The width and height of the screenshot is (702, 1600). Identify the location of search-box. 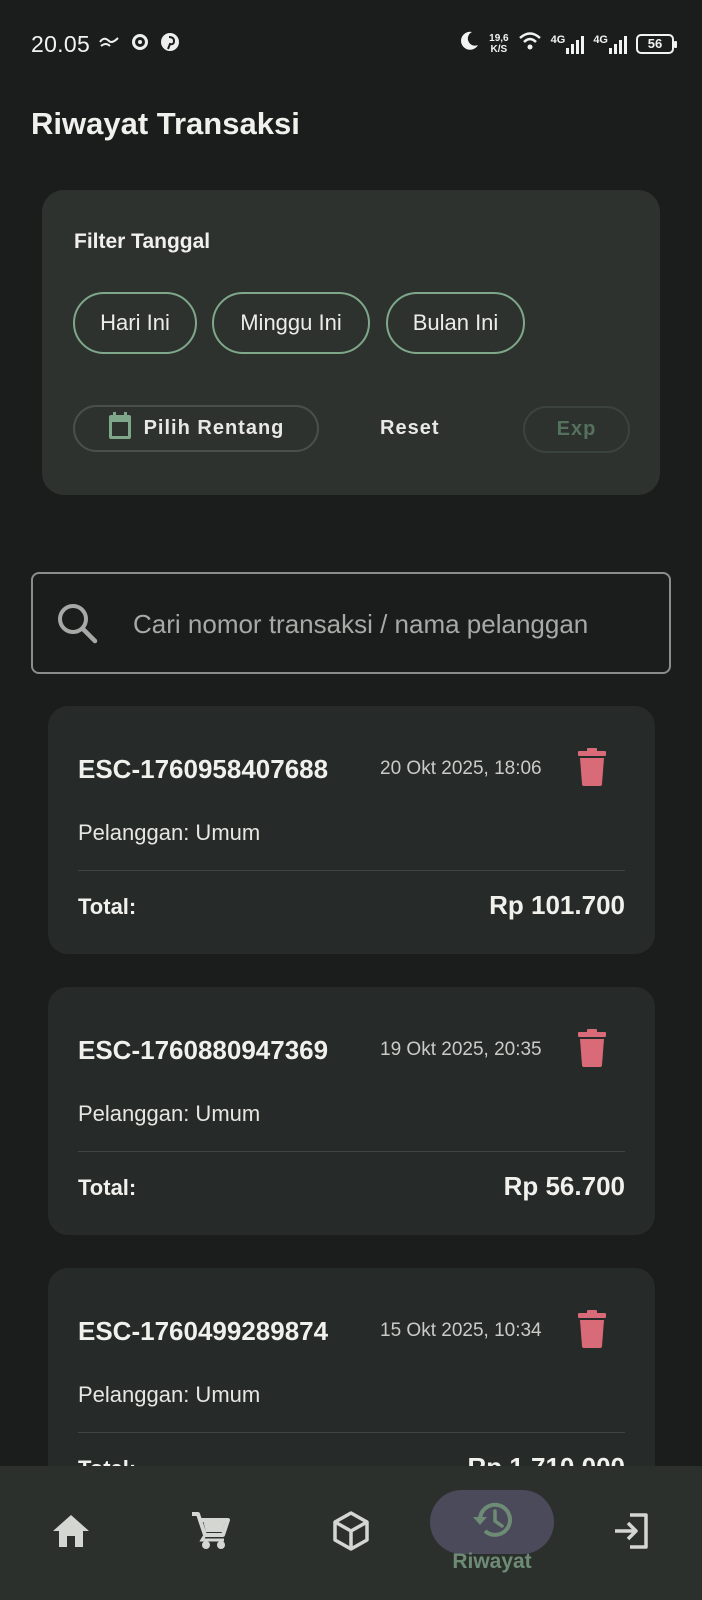
(351, 623).